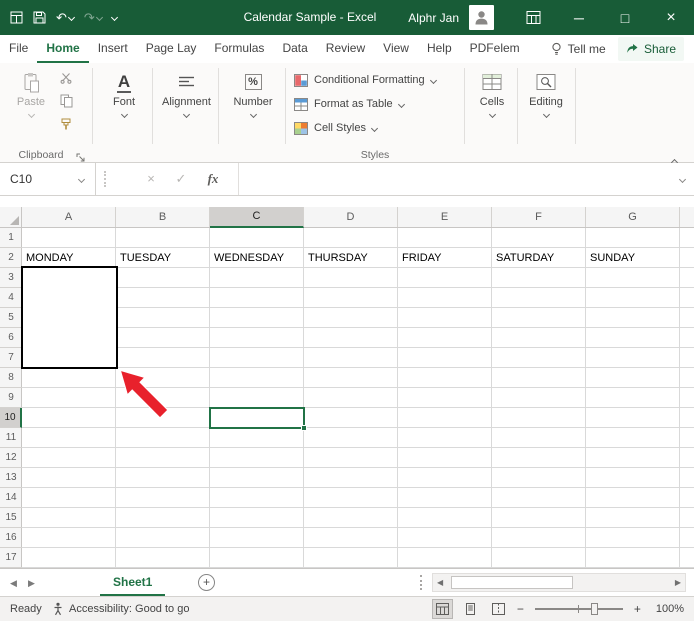 This screenshot has height=621, width=694. I want to click on conditional-formatting-dropdown-icon, so click(433, 80).